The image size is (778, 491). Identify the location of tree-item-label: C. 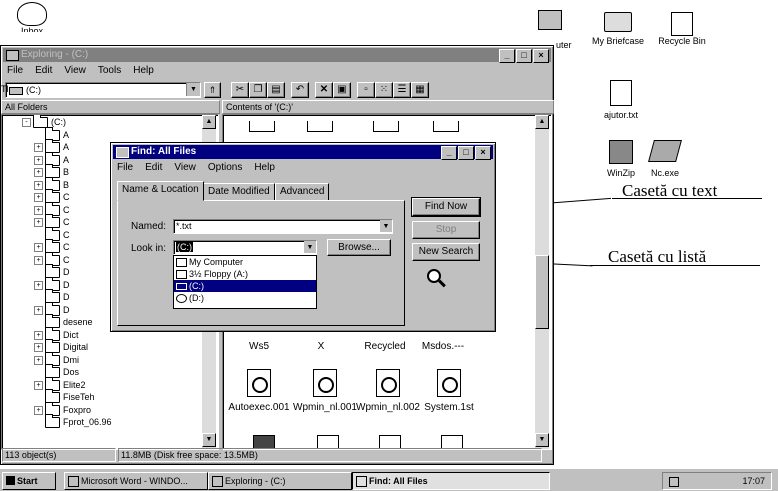
(66, 247).